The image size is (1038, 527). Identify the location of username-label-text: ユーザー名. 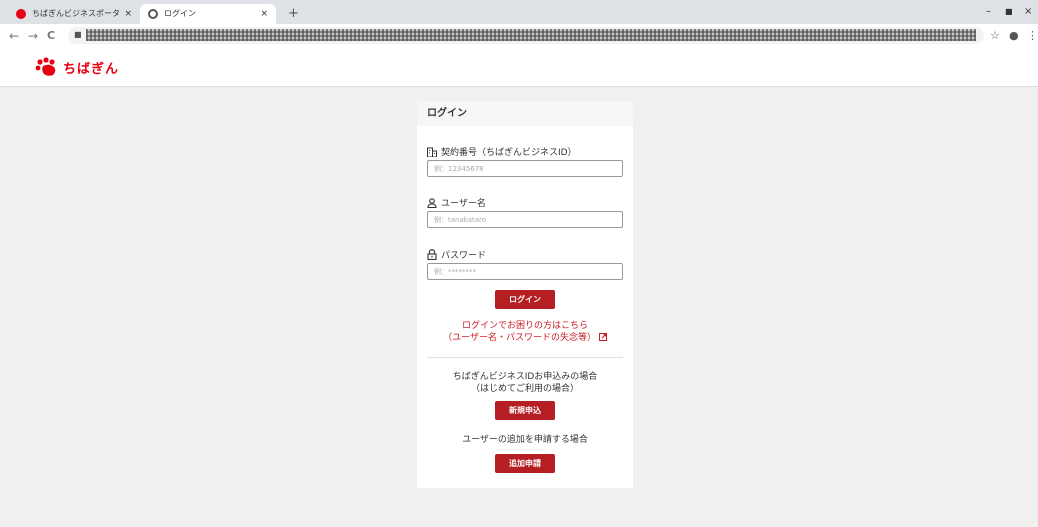
(463, 204).